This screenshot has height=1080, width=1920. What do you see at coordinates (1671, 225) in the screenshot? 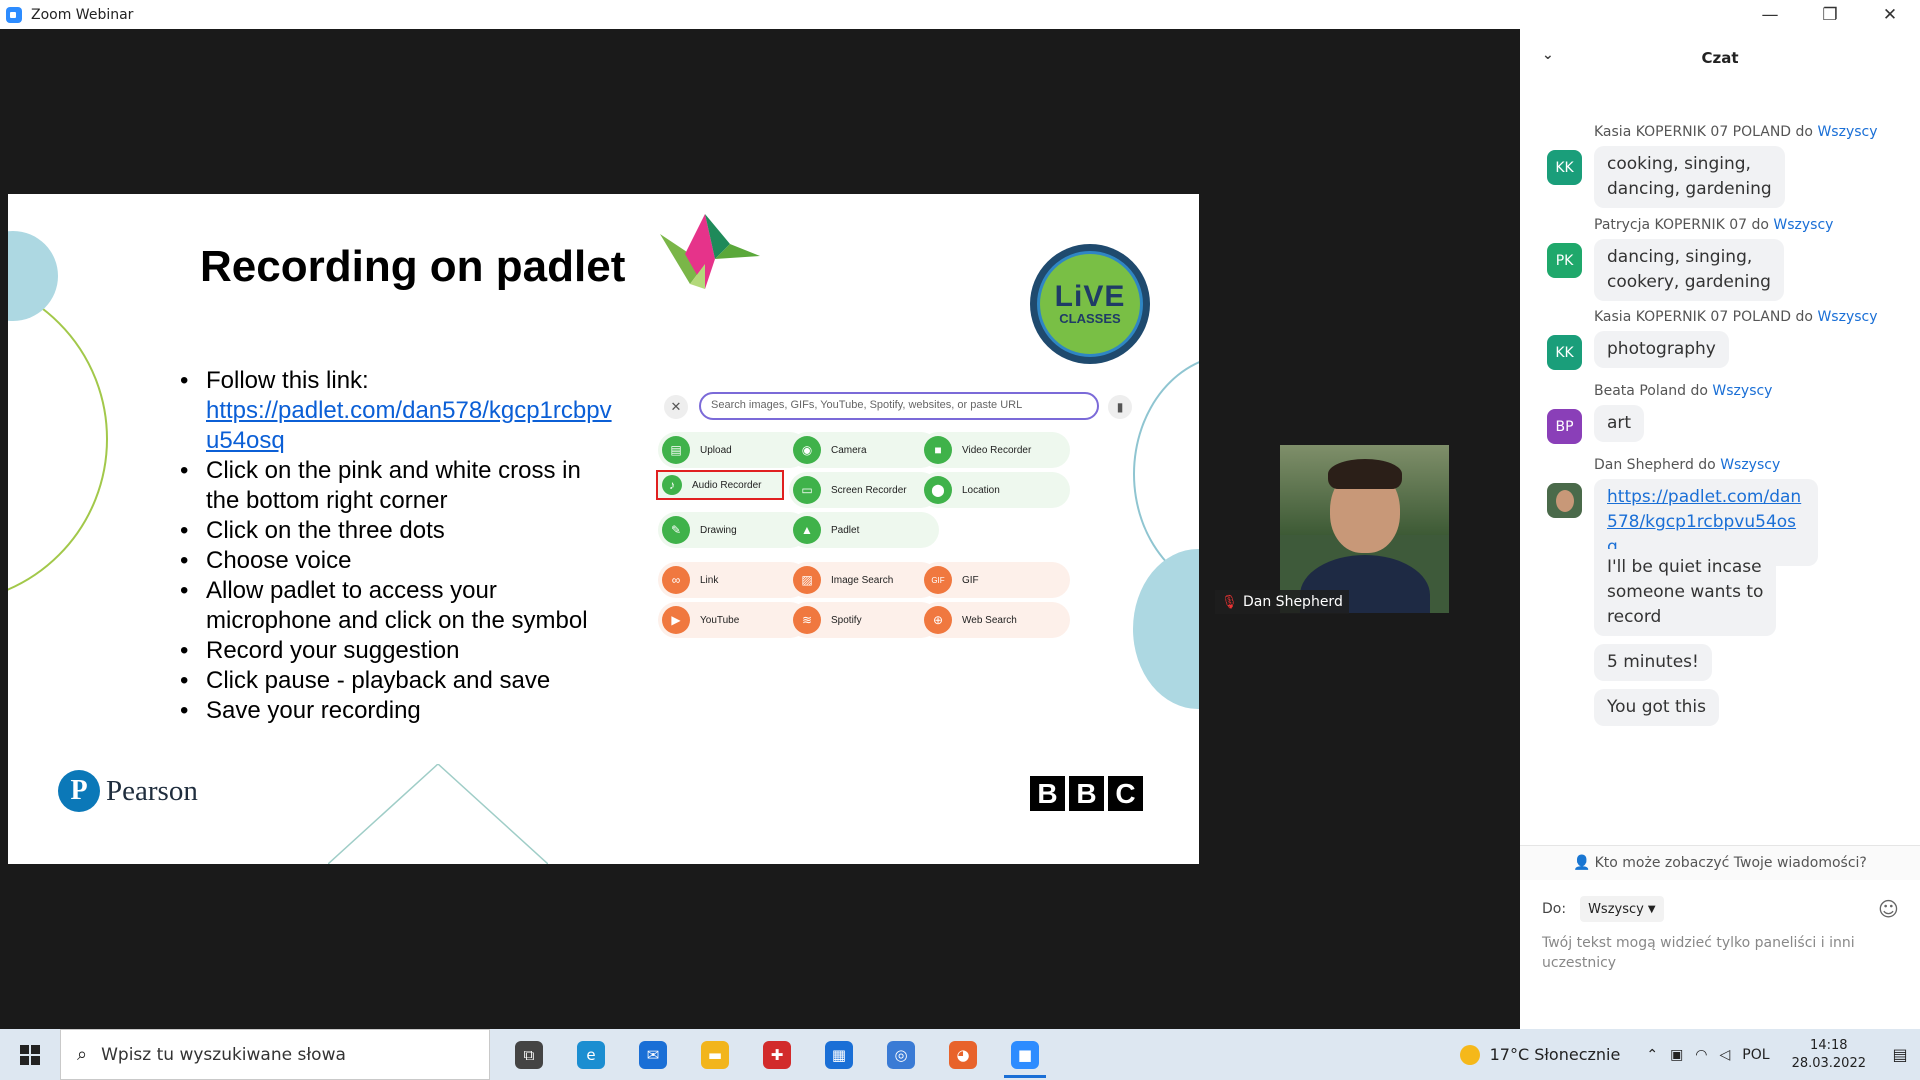
I see `sender-name: Patrycja KOPERNIK 07` at bounding box center [1671, 225].